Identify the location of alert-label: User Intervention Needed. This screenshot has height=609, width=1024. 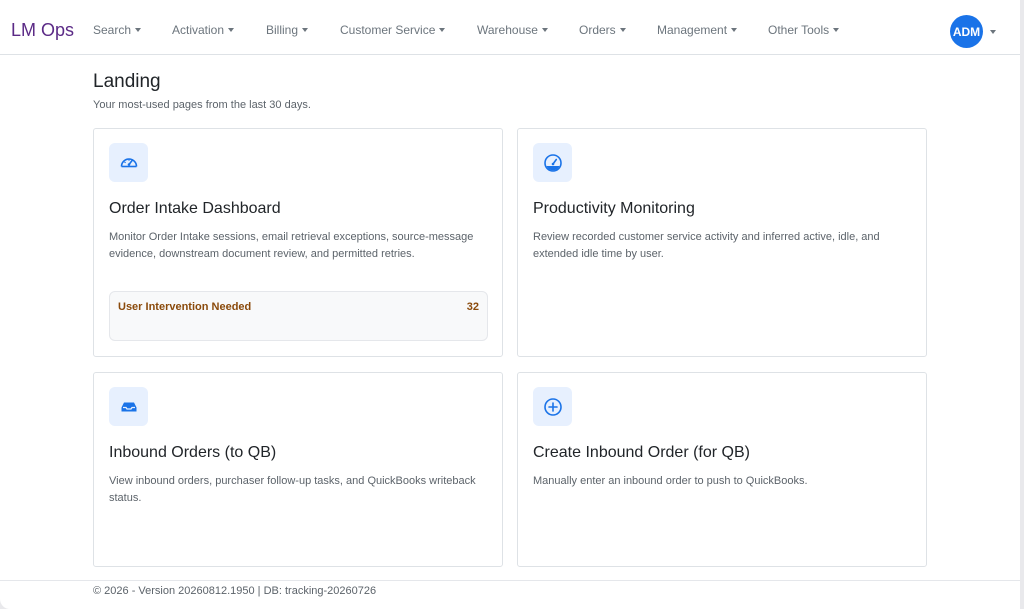
(185, 307).